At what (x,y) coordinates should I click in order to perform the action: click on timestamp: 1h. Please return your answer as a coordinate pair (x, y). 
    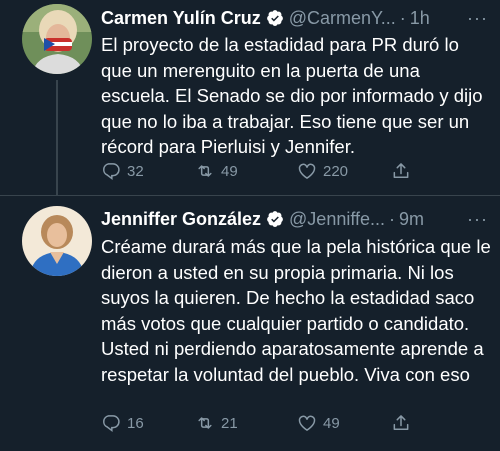
    Looking at the image, I should click on (420, 18).